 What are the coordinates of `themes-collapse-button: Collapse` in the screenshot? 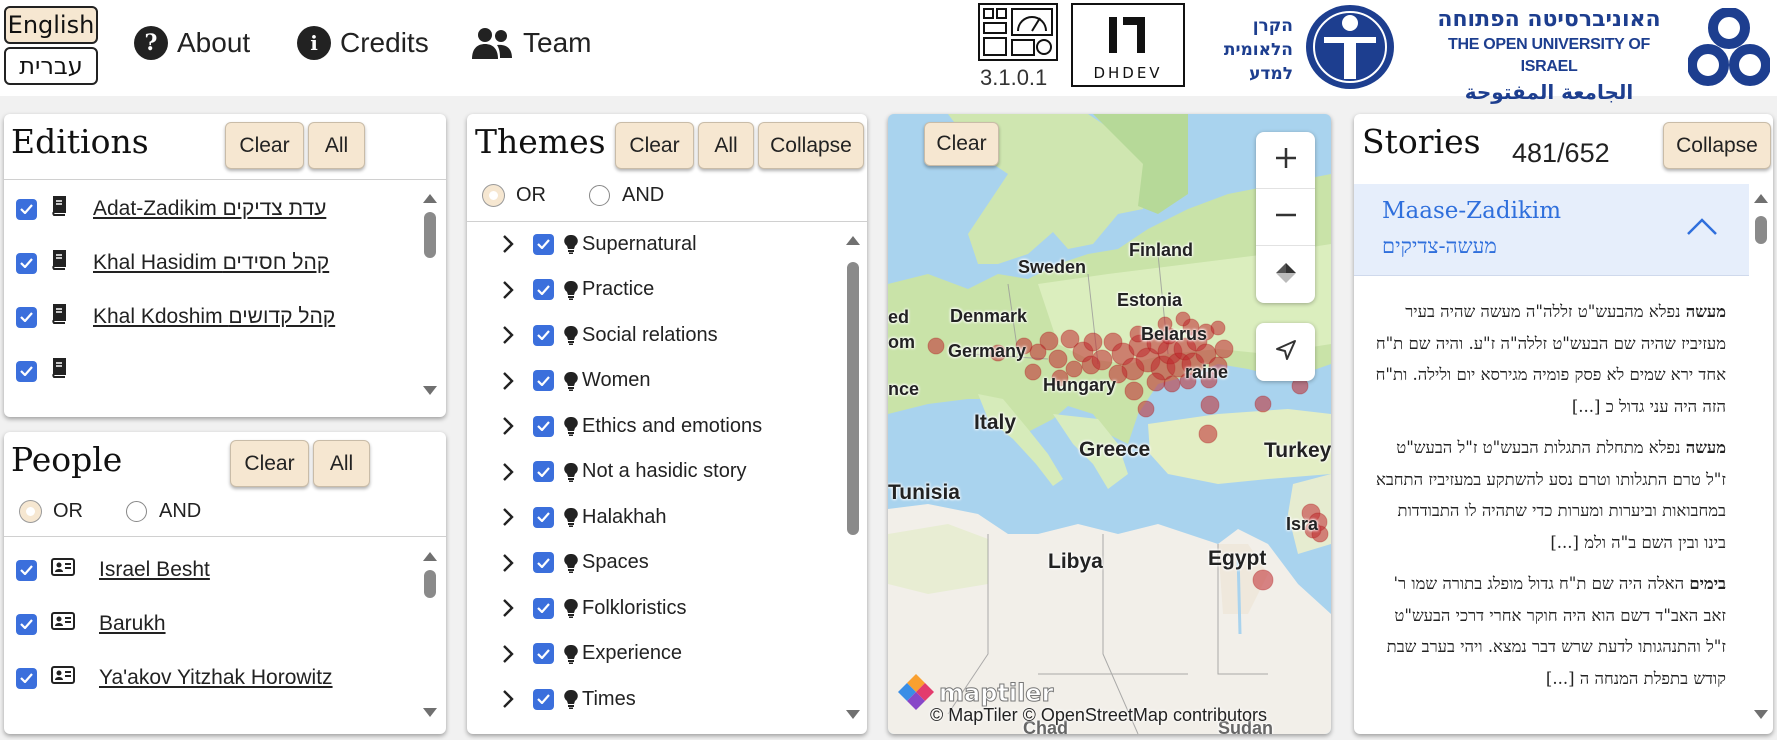 It's located at (811, 145).